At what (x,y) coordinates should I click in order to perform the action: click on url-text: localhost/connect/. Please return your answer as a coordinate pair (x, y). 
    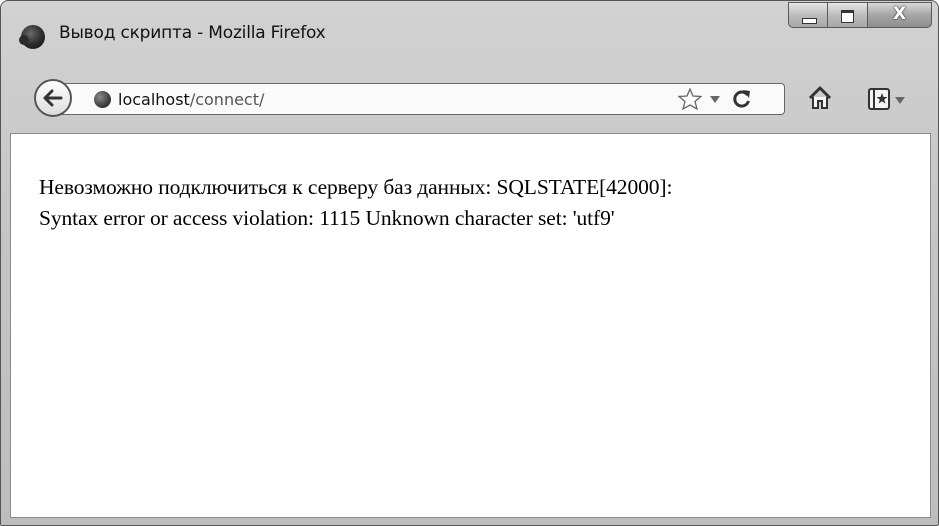
    Looking at the image, I should click on (191, 99).